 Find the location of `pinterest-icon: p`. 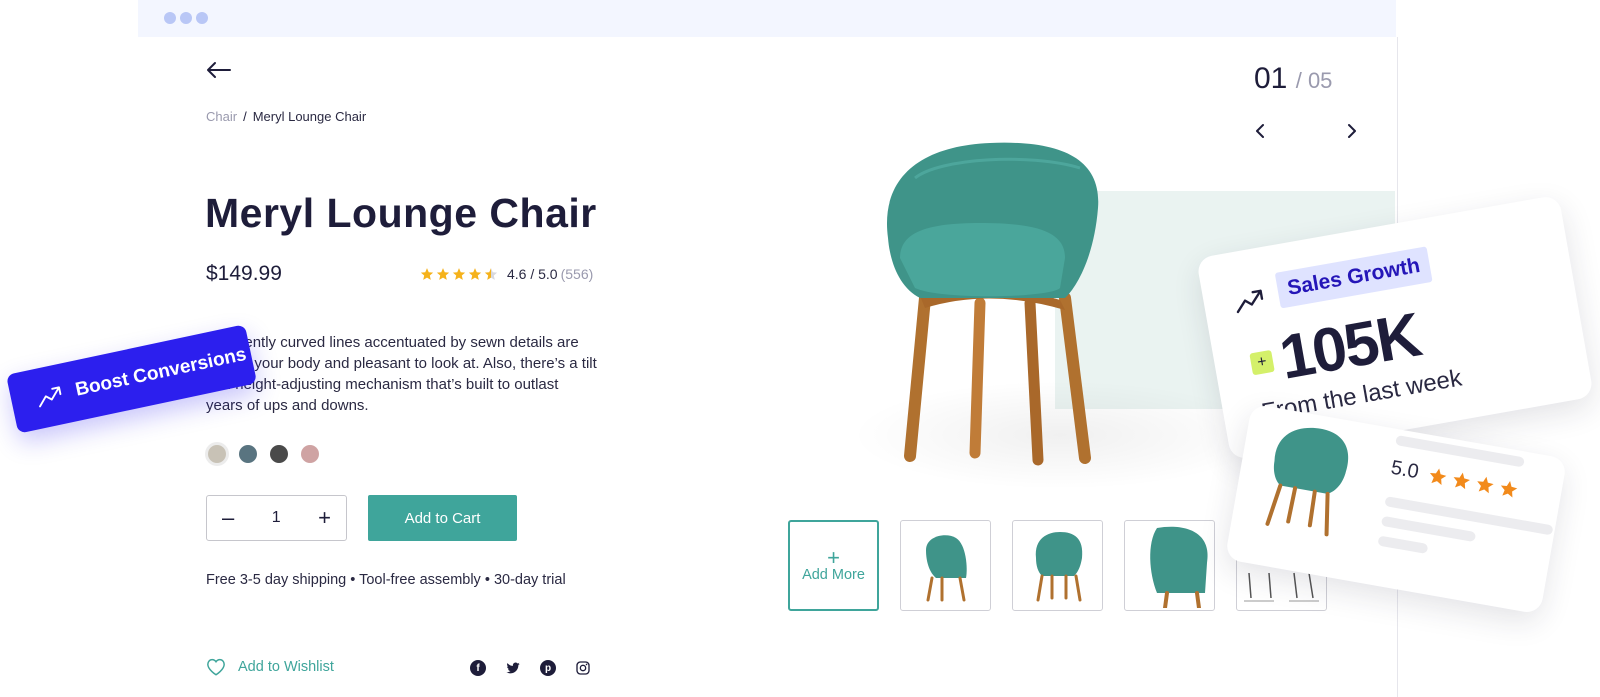

pinterest-icon: p is located at coordinates (548, 668).